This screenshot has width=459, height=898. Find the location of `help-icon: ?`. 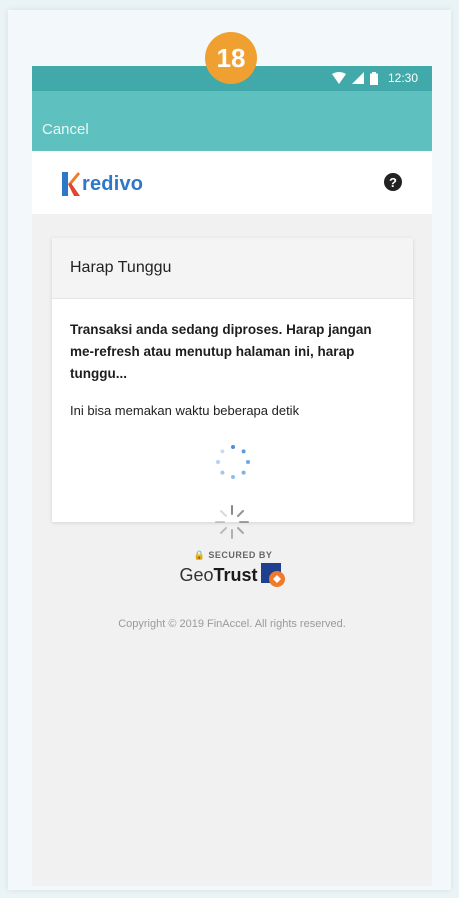

help-icon: ? is located at coordinates (393, 182).